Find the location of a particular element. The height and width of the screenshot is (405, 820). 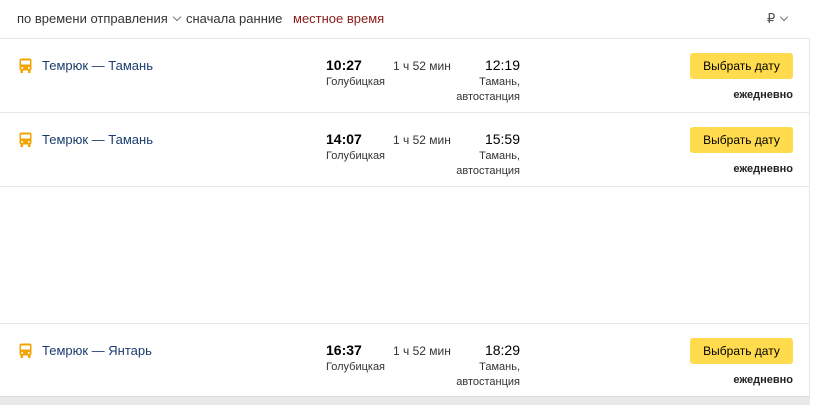

order-label: сначала ранние is located at coordinates (234, 18).